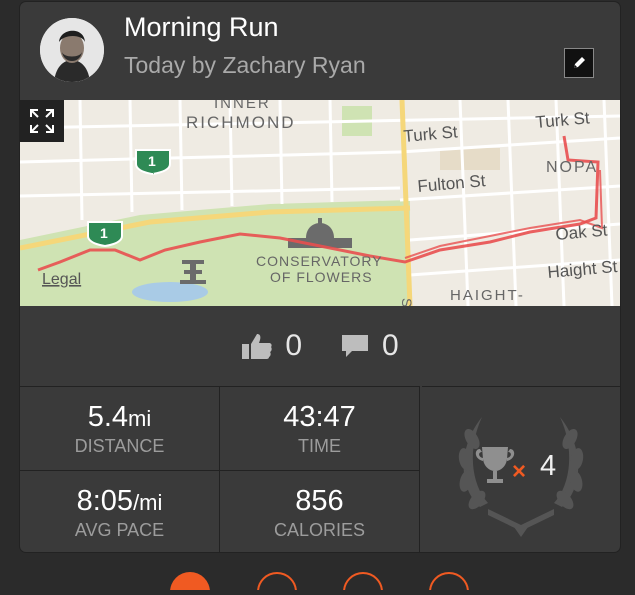 This screenshot has width=635, height=595. Describe the element at coordinates (257, 346) in the screenshot. I see `thumbs-up-icon` at that location.